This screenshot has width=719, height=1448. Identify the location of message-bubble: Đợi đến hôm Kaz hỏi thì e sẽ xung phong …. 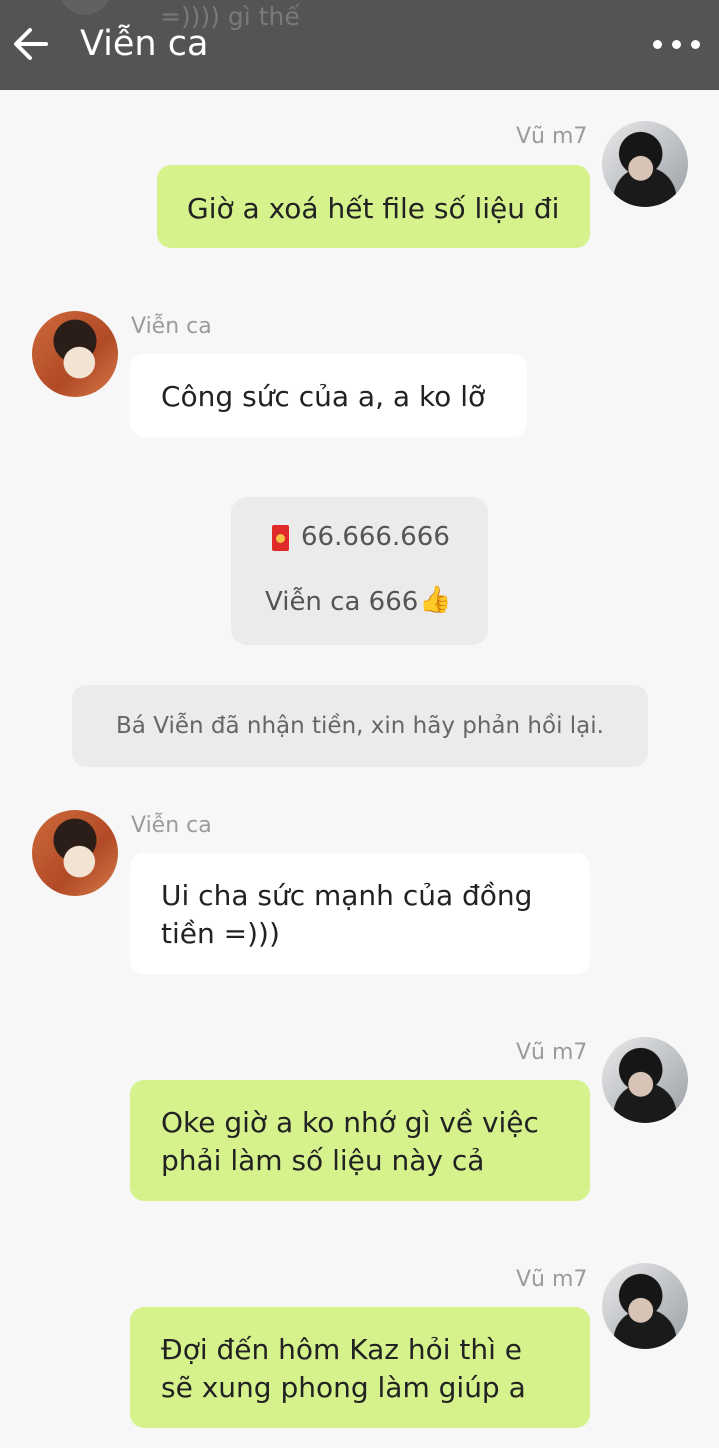
(360, 1367).